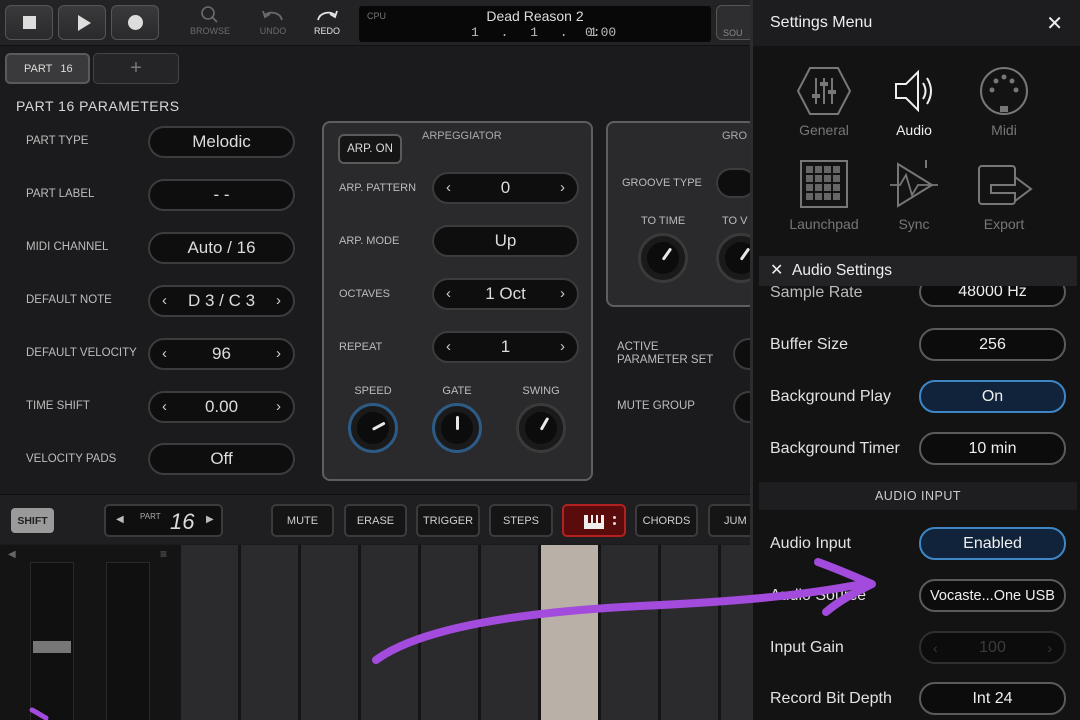  What do you see at coordinates (666, 520) in the screenshot?
I see `chords-button: CHORDS` at bounding box center [666, 520].